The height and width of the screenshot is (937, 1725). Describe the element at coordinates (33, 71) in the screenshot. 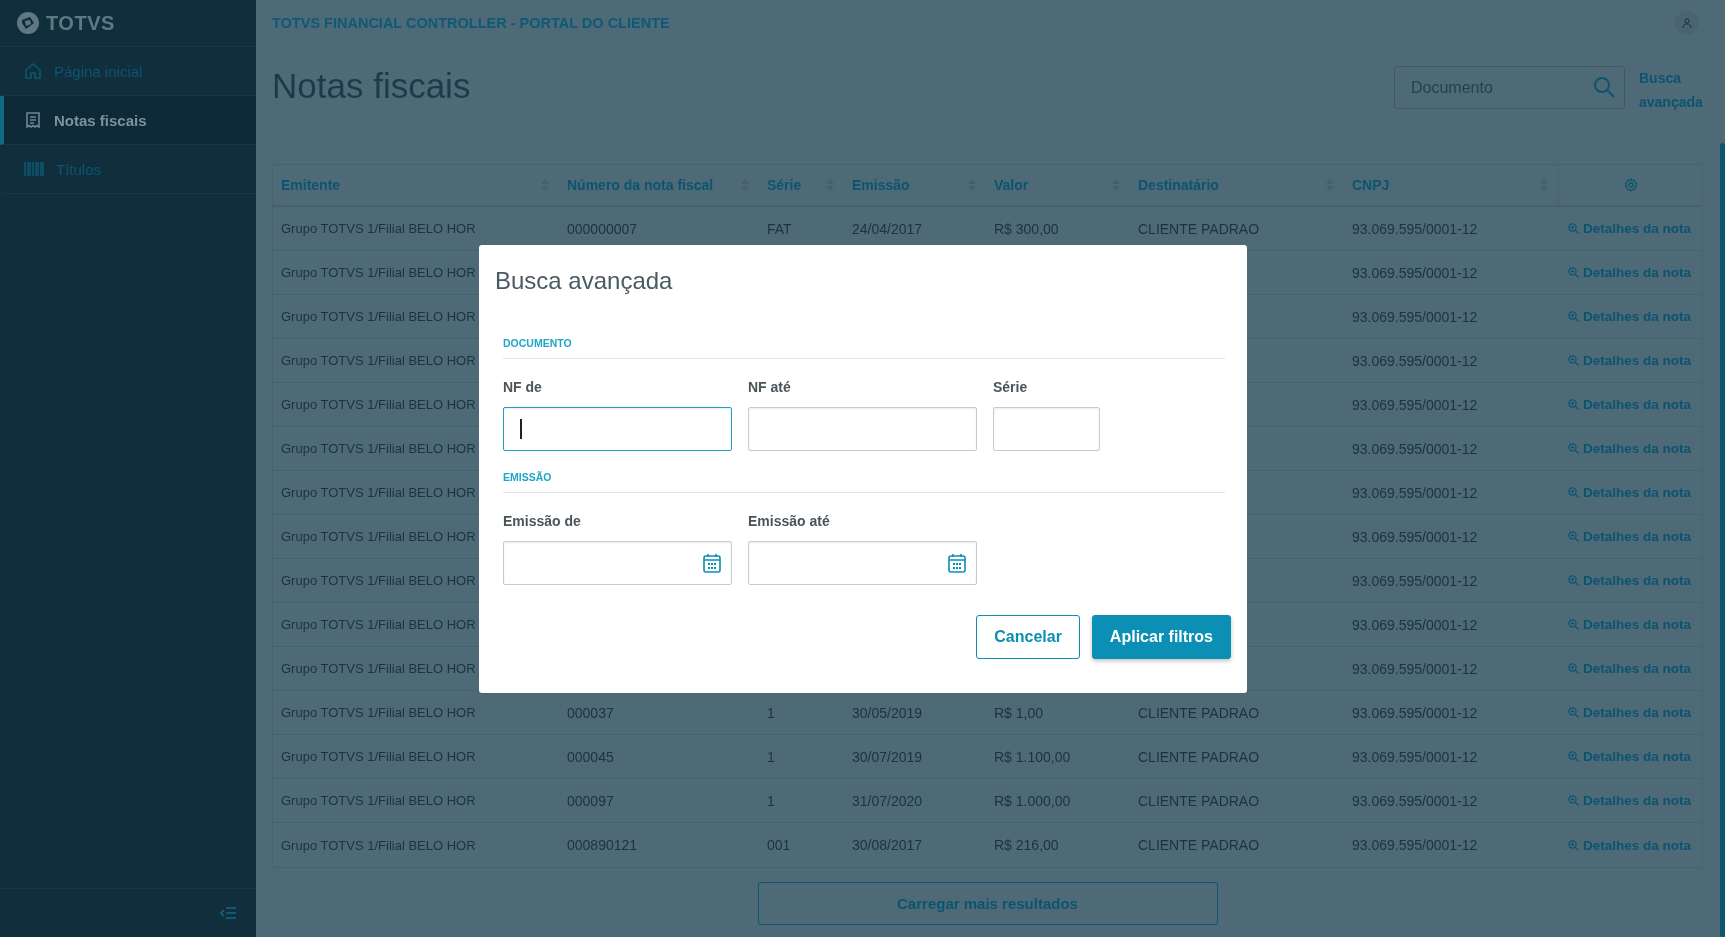

I see `home-icon` at that location.